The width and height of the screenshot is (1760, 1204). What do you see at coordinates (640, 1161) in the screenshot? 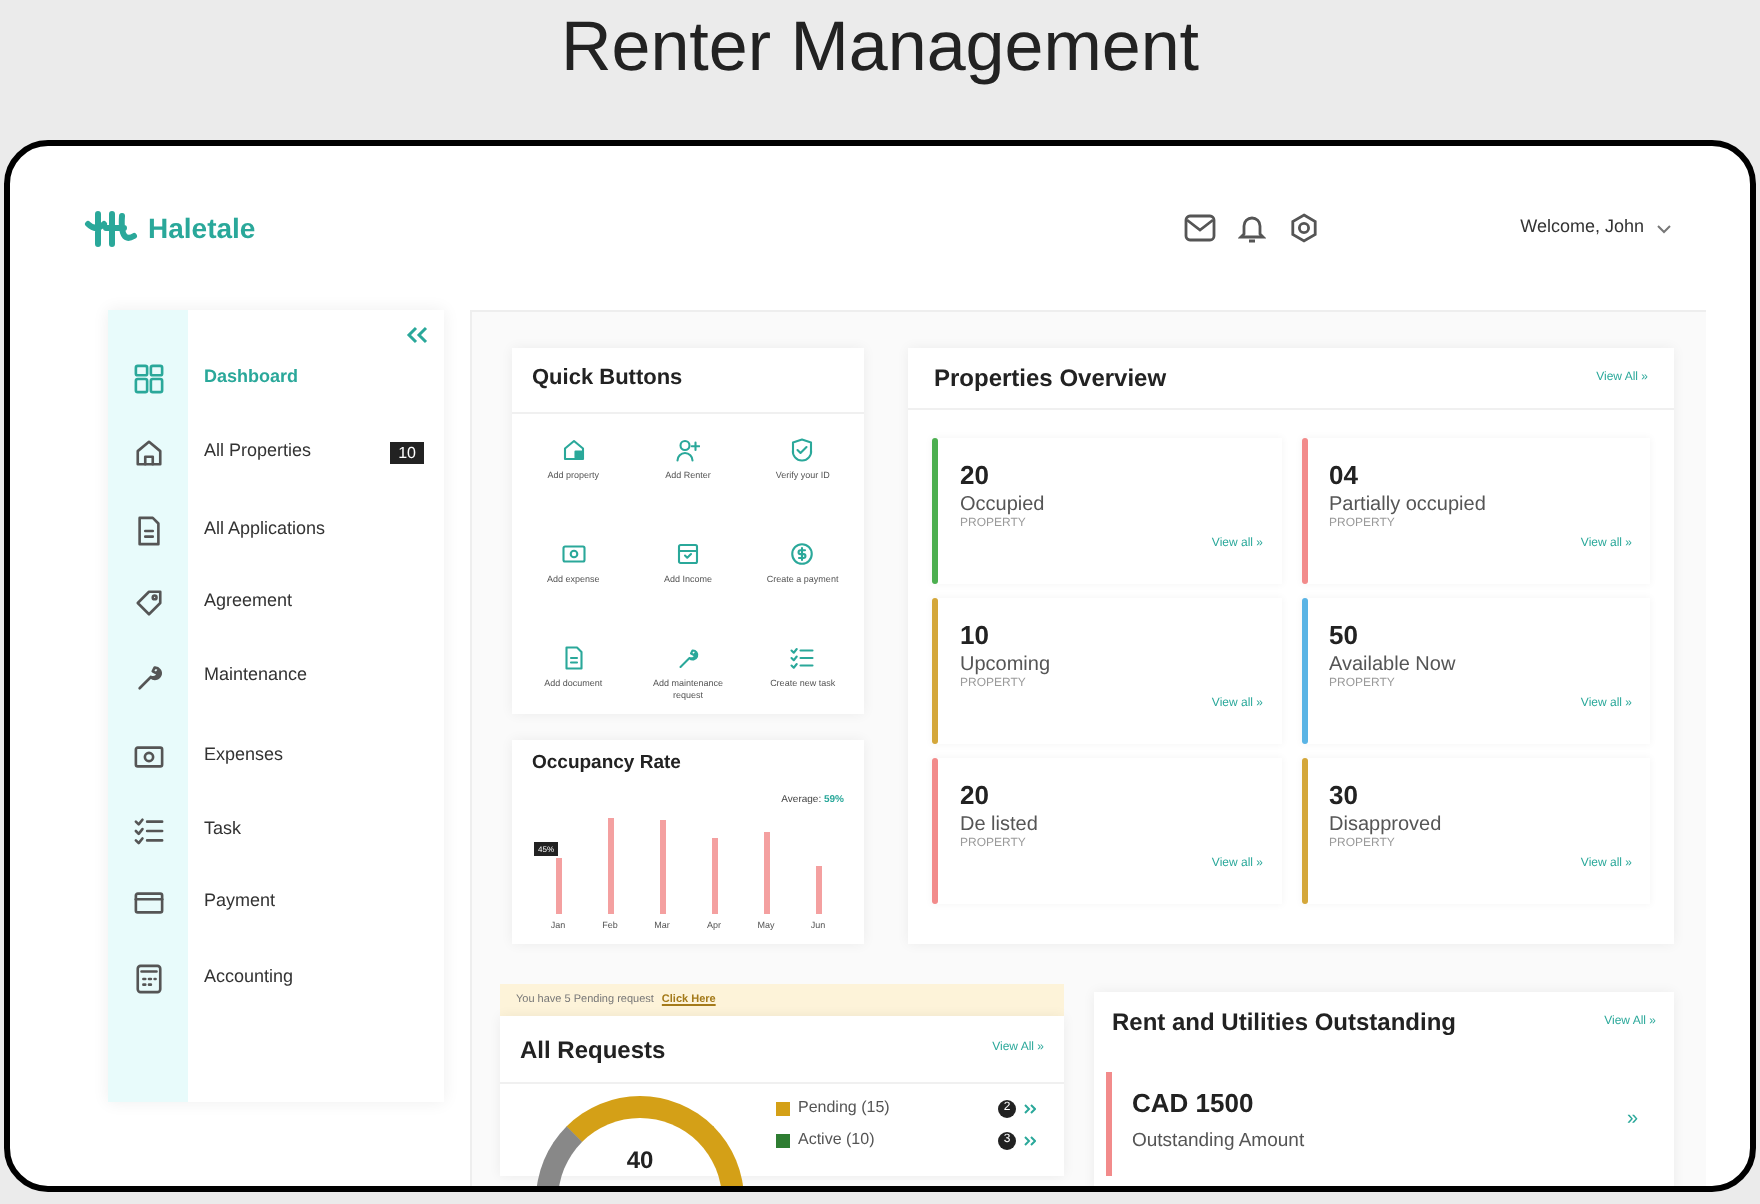
I see `donut-total: 40` at bounding box center [640, 1161].